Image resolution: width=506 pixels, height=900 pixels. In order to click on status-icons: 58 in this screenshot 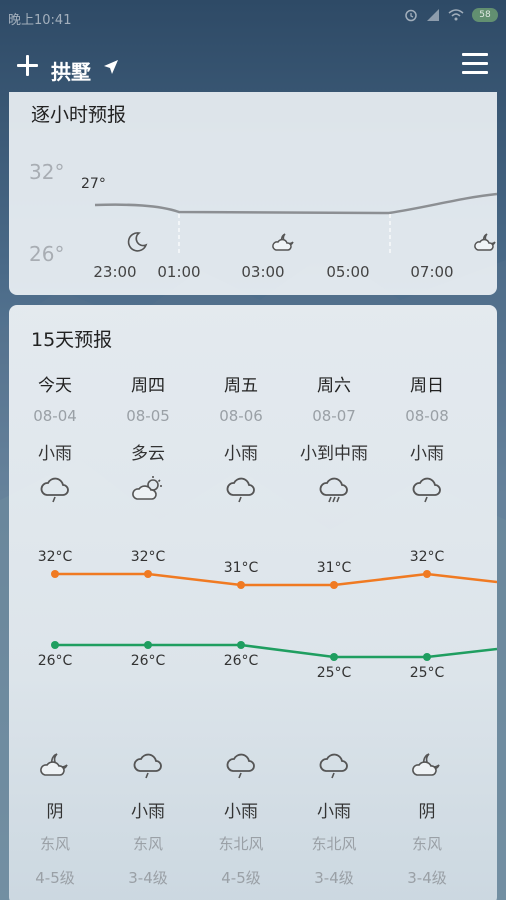, I will do `click(451, 15)`.